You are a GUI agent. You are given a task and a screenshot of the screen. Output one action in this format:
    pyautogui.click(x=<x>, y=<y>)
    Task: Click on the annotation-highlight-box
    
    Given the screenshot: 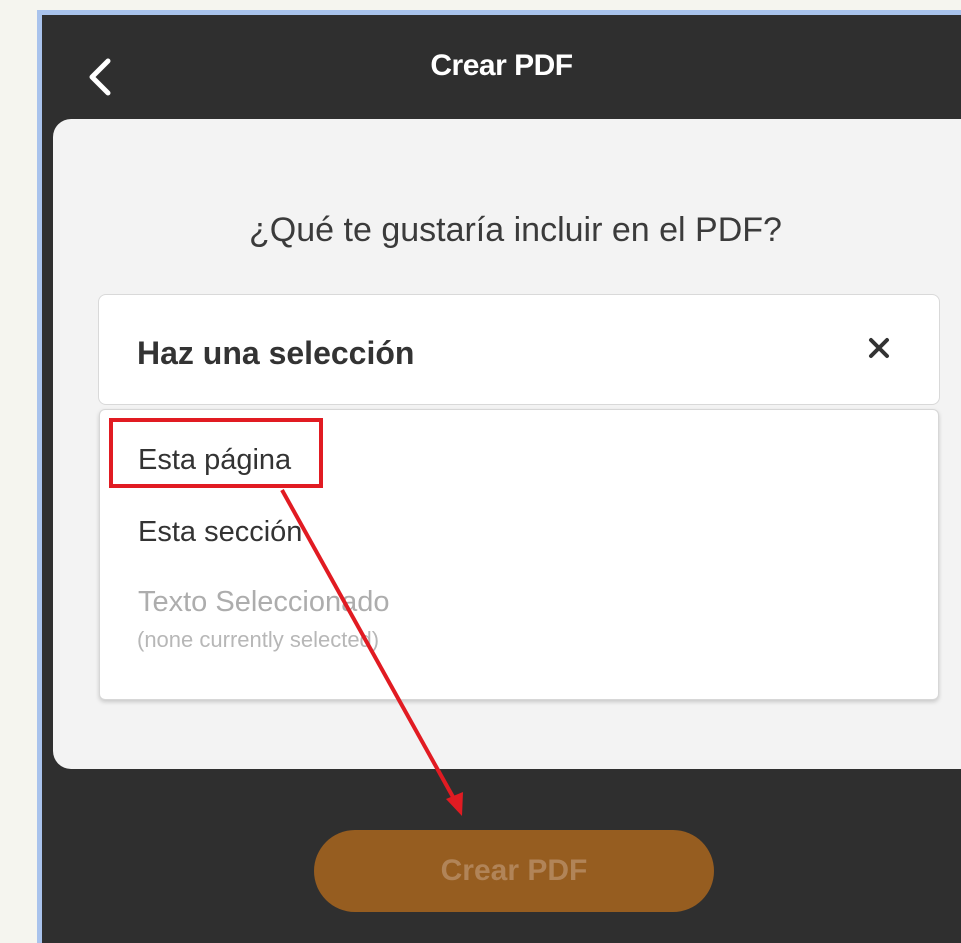 What is the action you would take?
    pyautogui.click(x=216, y=453)
    